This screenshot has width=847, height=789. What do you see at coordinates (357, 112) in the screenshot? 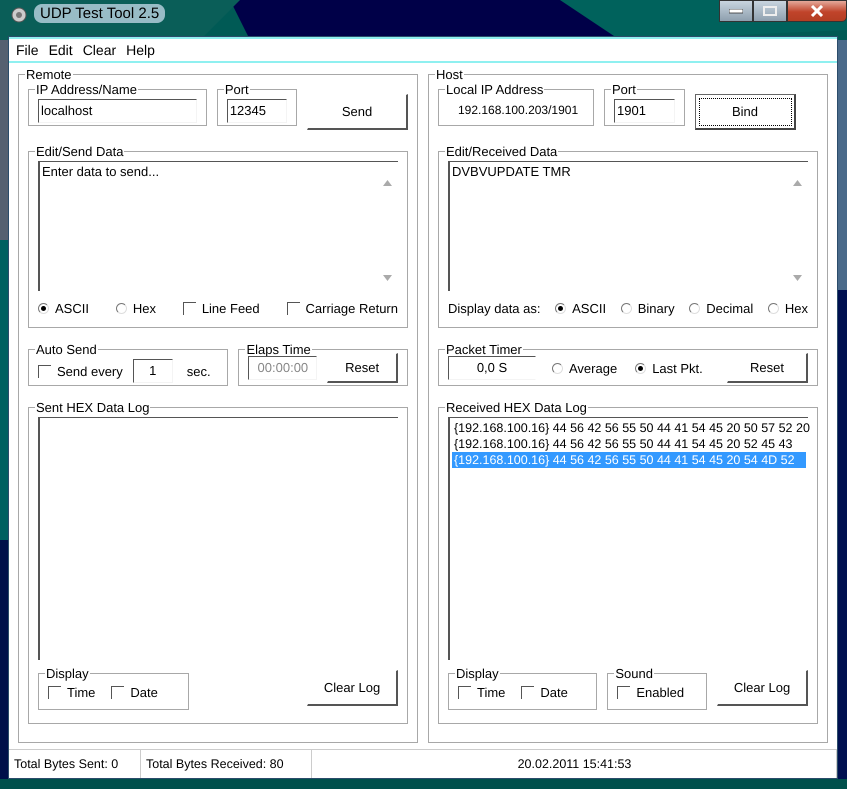
I see `send-button: Send` at bounding box center [357, 112].